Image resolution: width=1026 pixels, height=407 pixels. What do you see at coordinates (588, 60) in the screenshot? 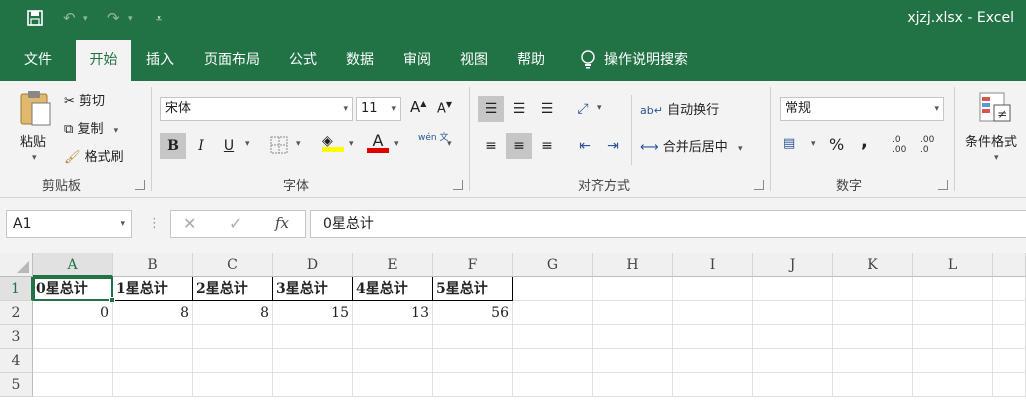
I see `lightbulb-icon` at bounding box center [588, 60].